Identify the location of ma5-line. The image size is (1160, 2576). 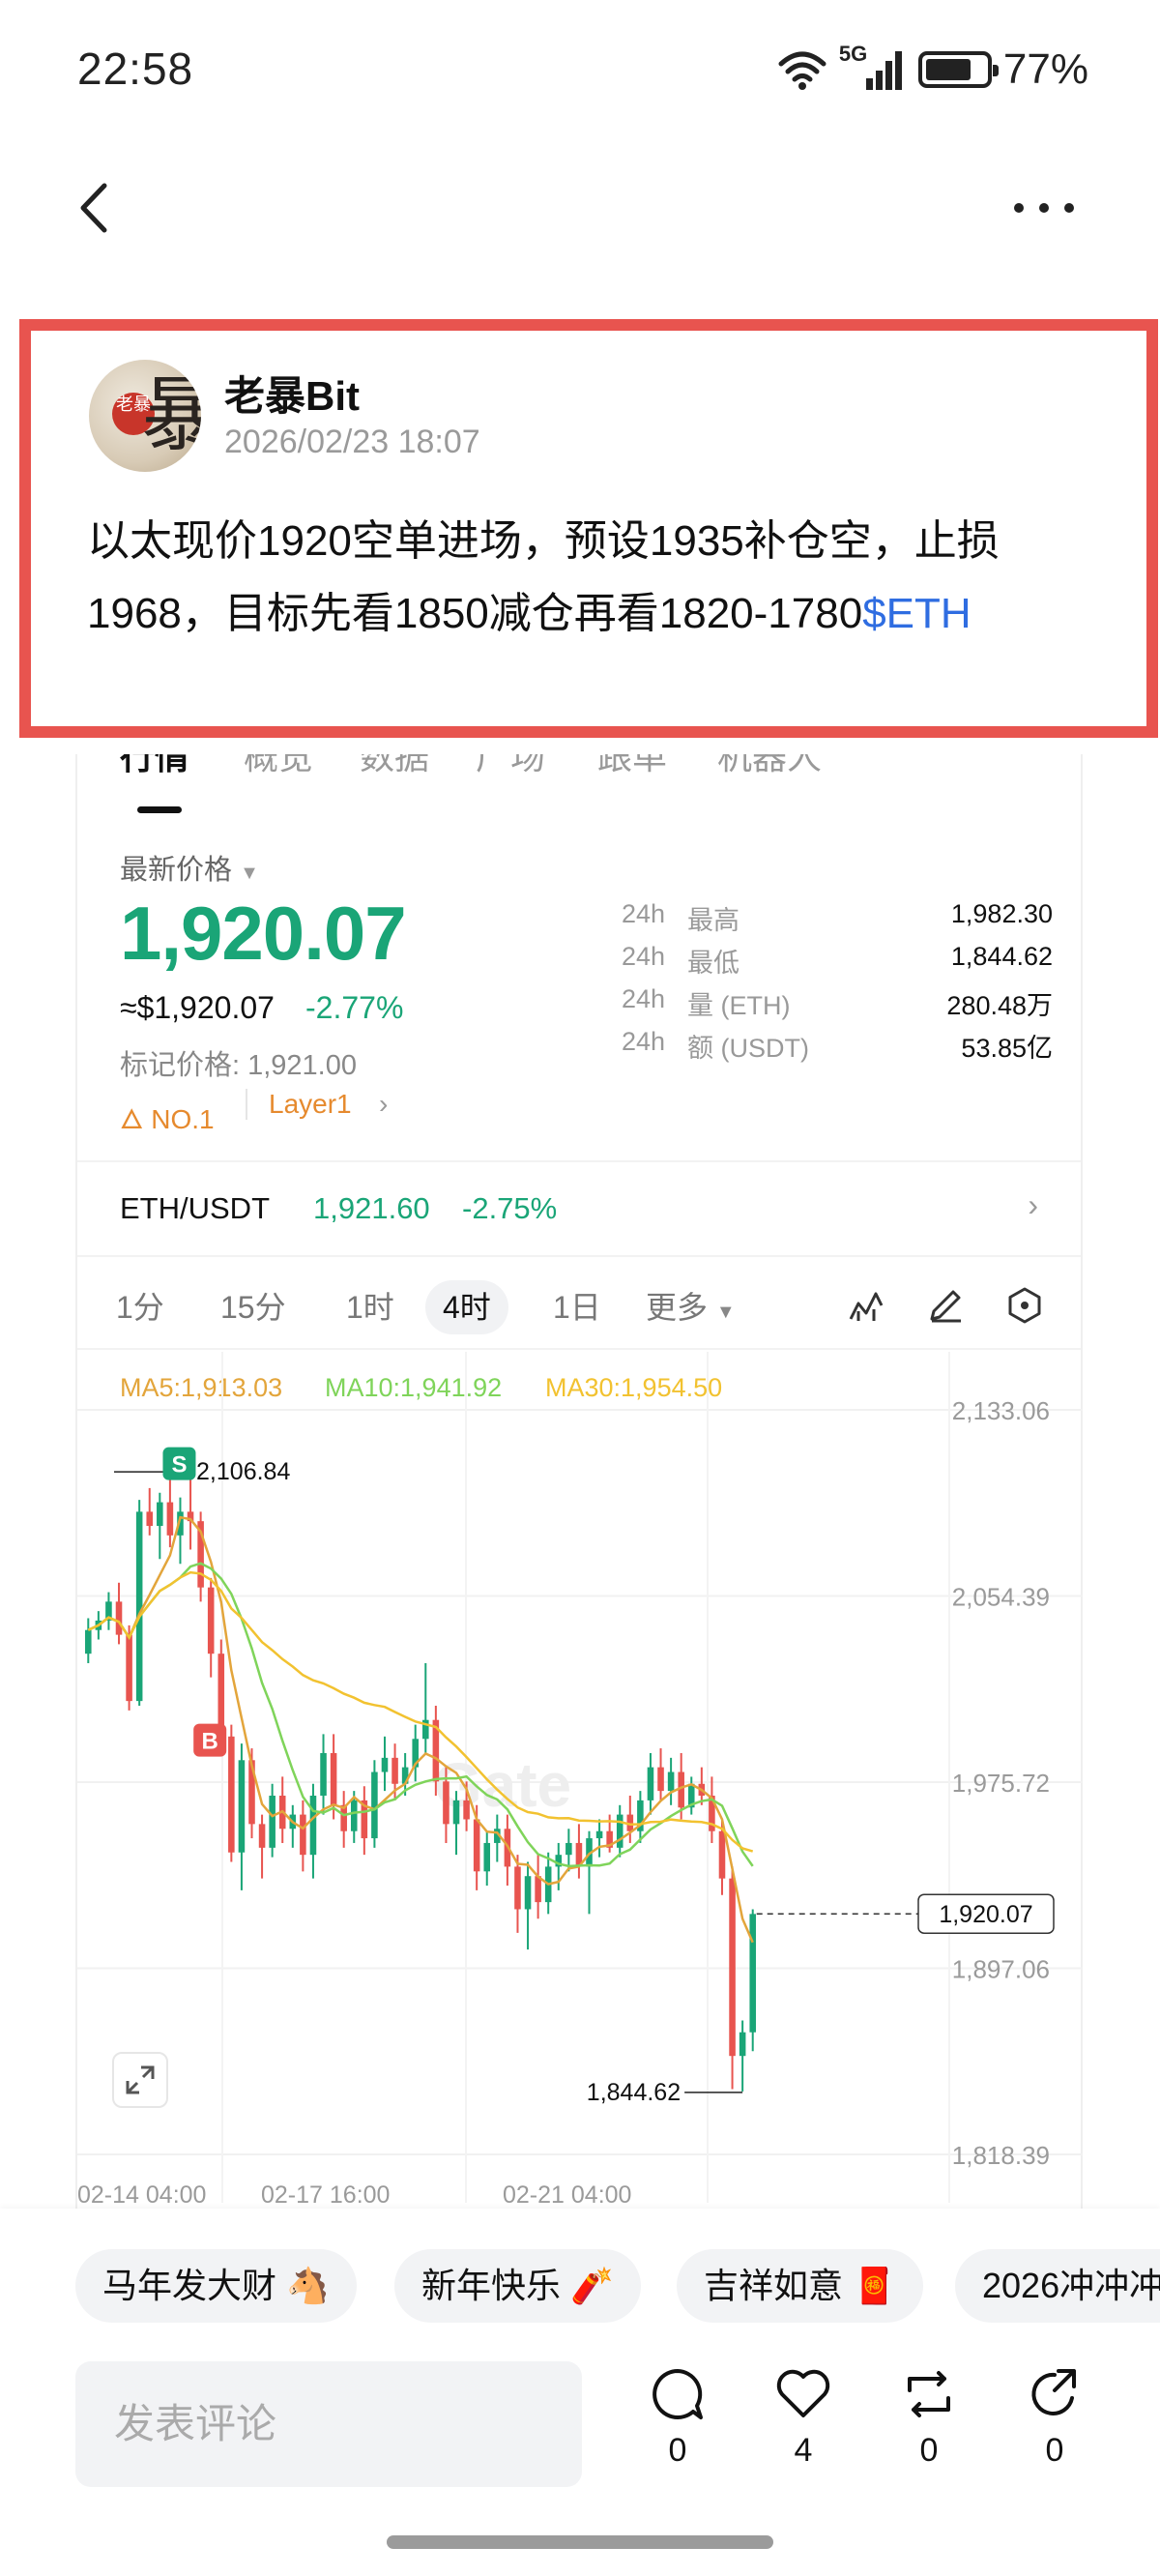
(421, 1729).